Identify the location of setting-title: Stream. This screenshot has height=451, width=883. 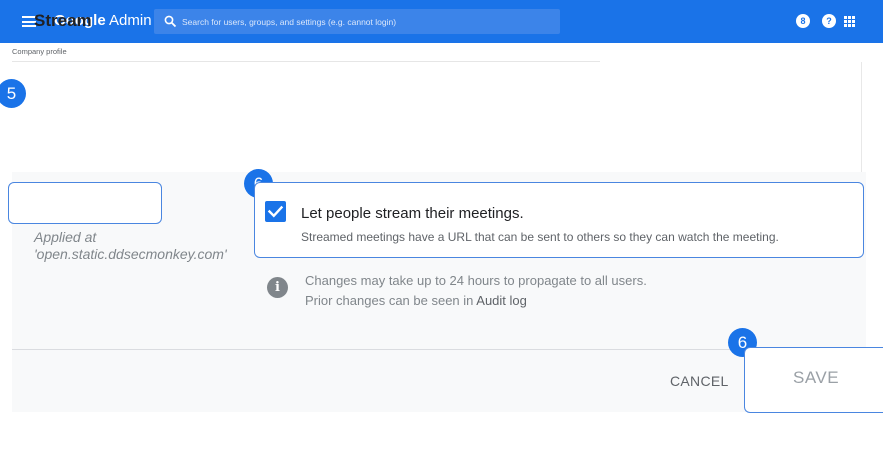
(63, 20).